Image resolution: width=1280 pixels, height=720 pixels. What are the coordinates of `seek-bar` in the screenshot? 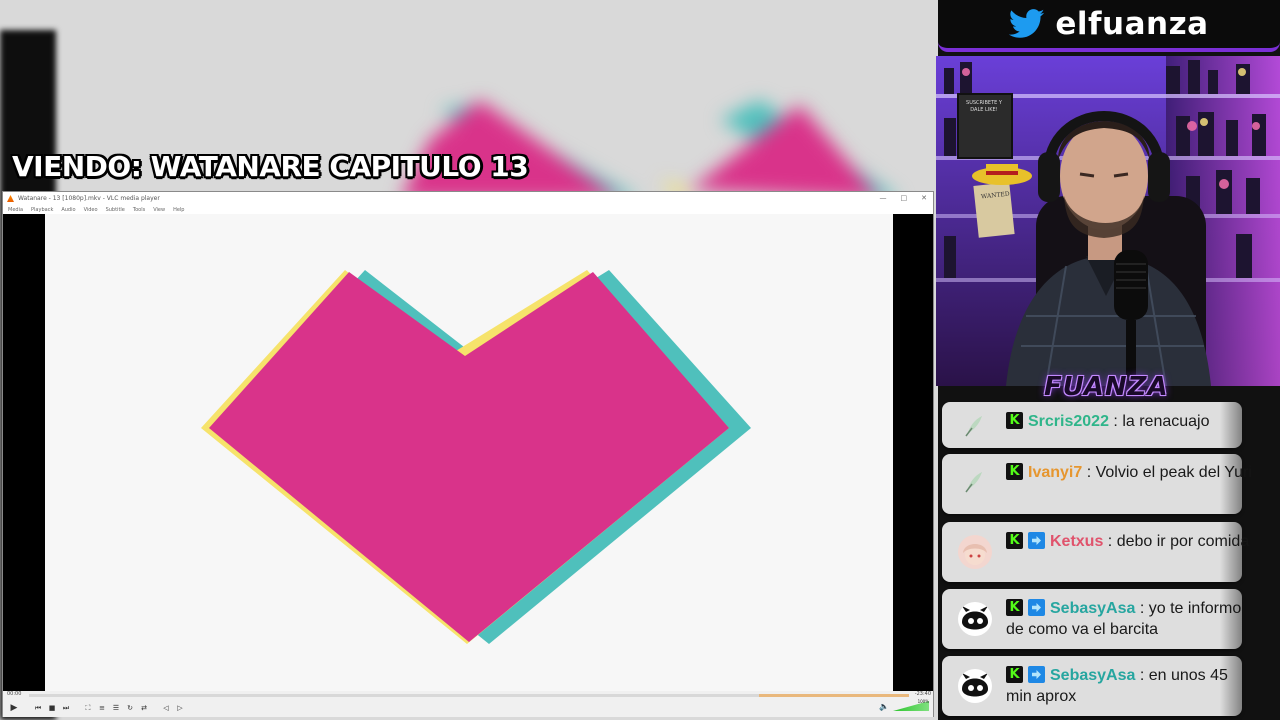 It's located at (469, 695).